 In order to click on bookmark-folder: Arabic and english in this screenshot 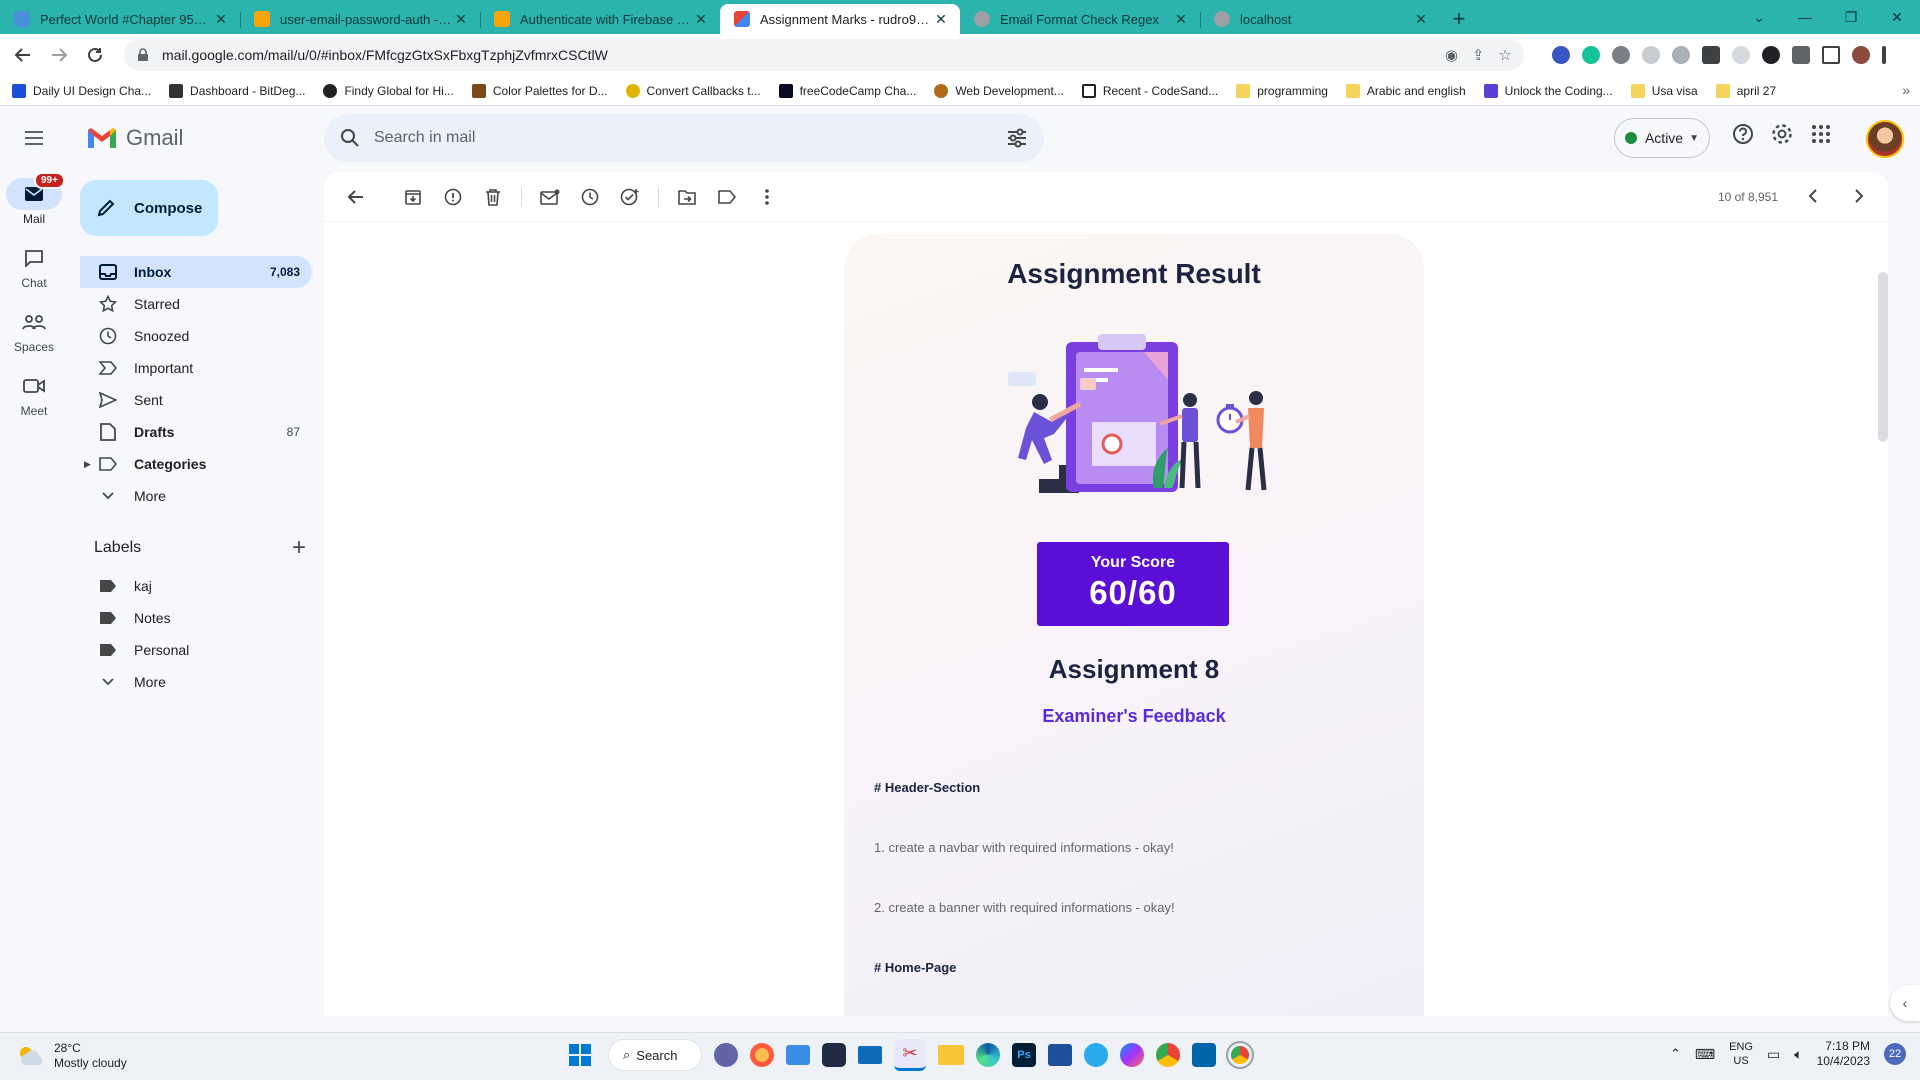, I will do `click(1405, 90)`.